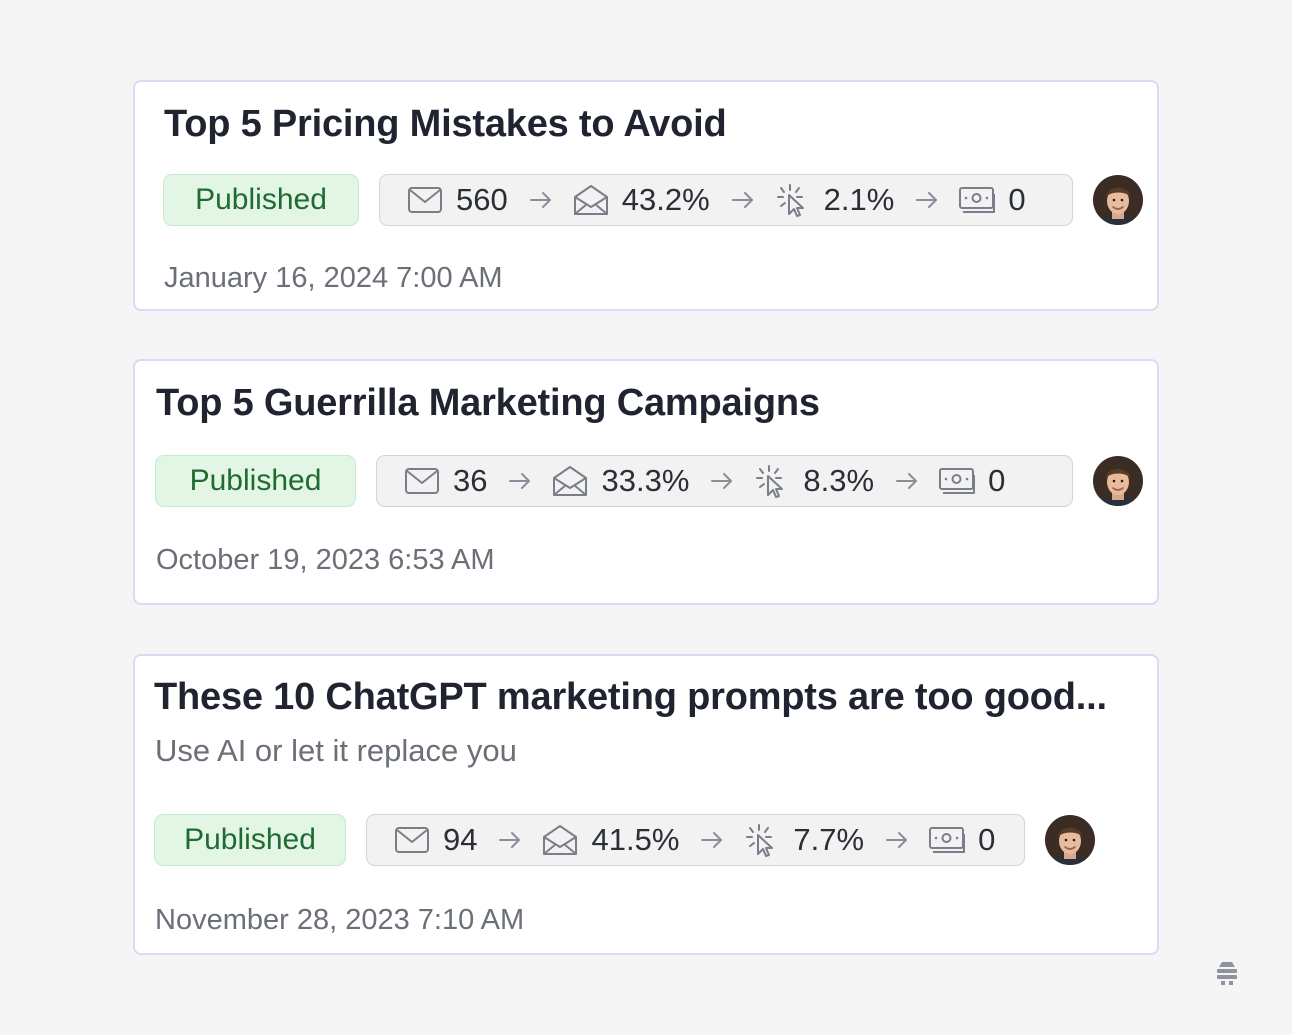 This screenshot has width=1292, height=1035. Describe the element at coordinates (1227, 971) in the screenshot. I see `beehiiv-logo-icon` at that location.